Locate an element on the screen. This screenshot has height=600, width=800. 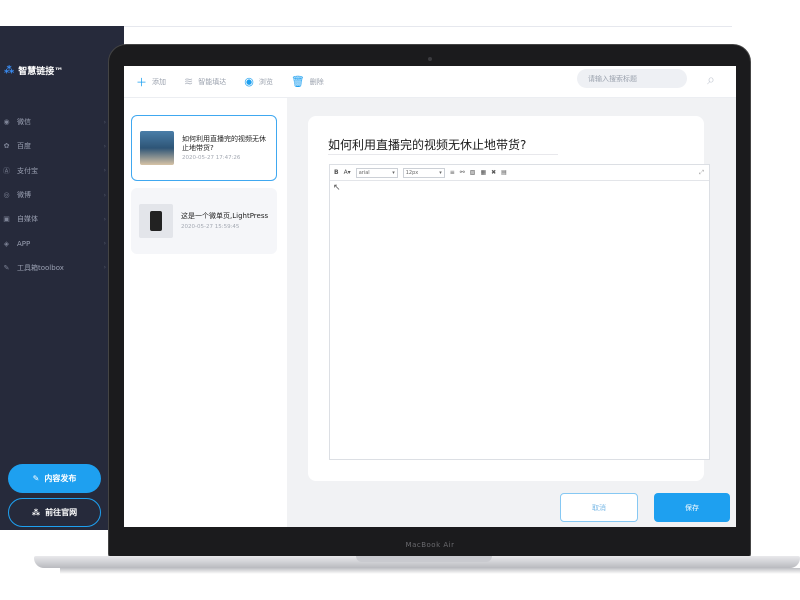
save-button: 保存 is located at coordinates (692, 507).